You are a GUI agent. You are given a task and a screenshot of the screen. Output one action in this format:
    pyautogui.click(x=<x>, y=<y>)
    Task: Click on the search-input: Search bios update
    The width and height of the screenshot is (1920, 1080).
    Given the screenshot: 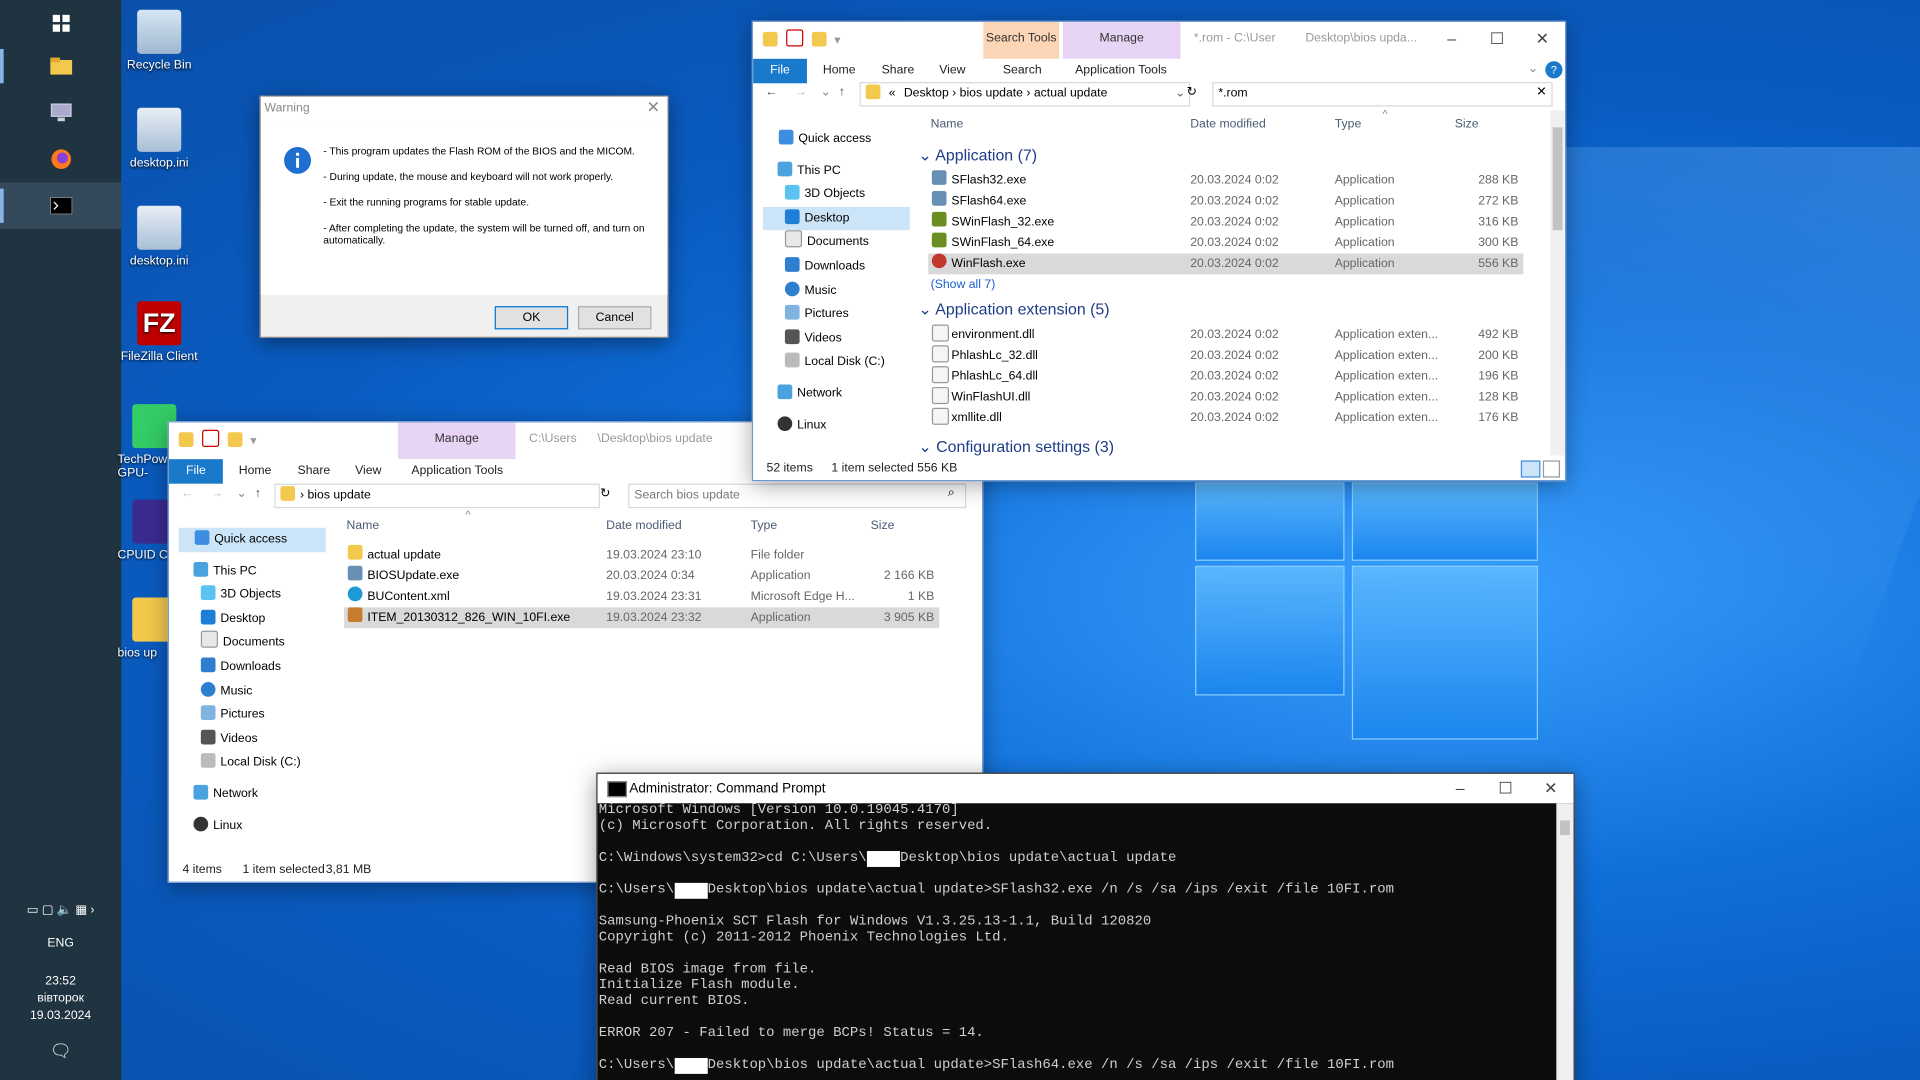 What is the action you would take?
    pyautogui.click(x=797, y=496)
    